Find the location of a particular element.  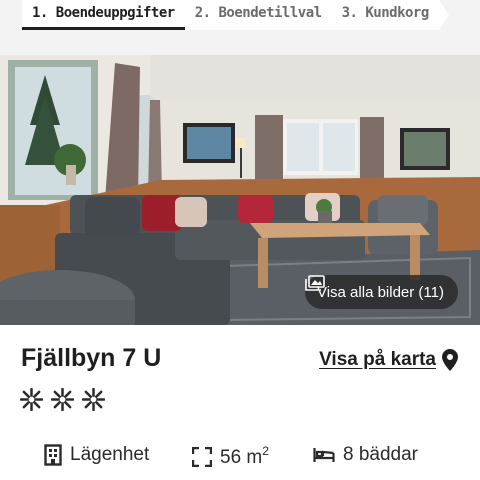

show-all-photos-label: Visa alla bilder (11) is located at coordinates (380, 292).